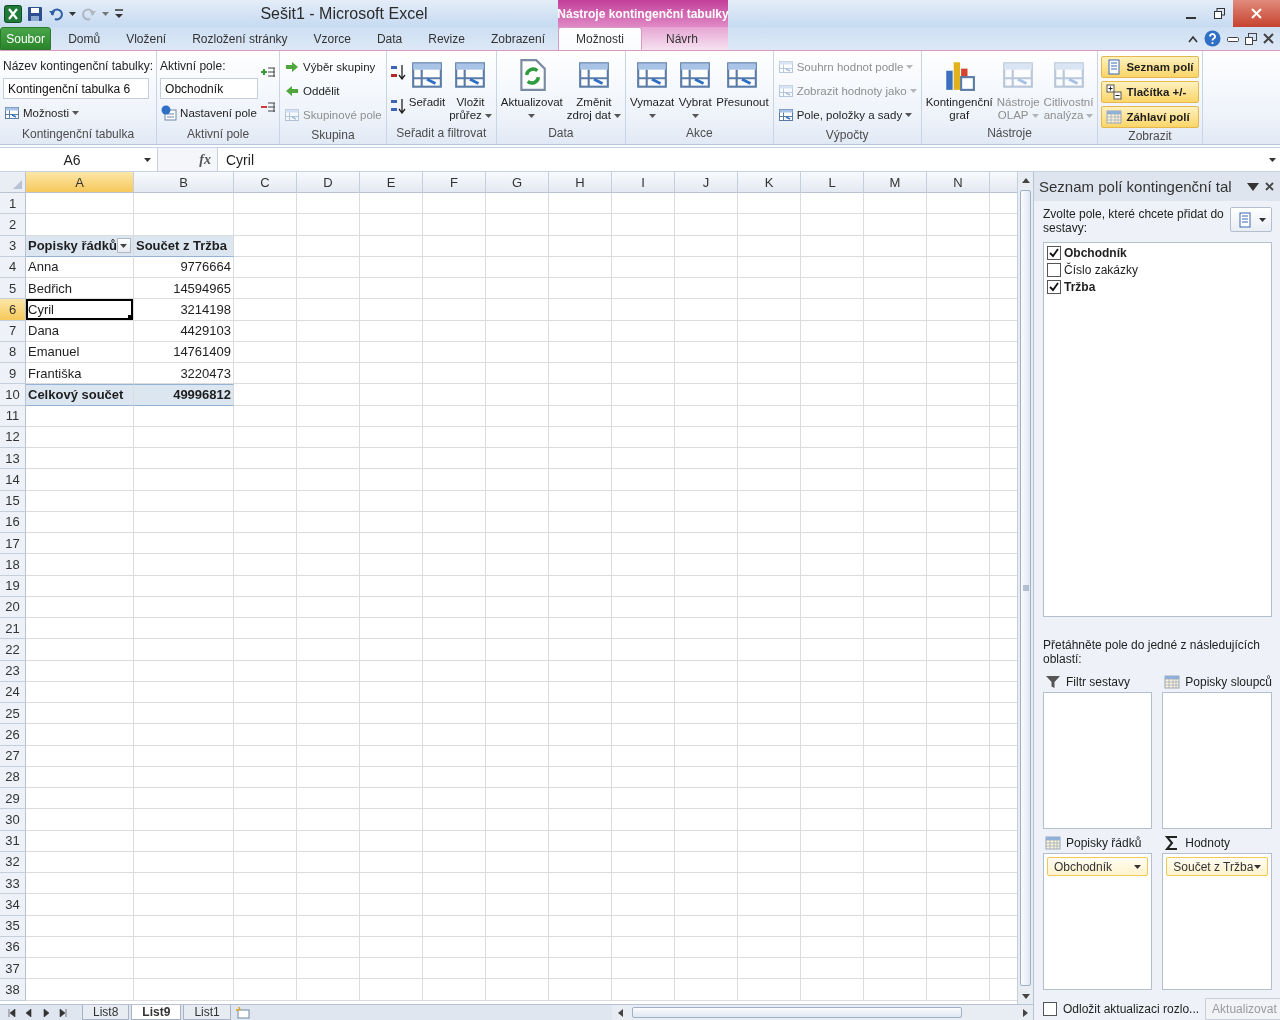  I want to click on toggle-button: Záhlaví polí, so click(1150, 117).